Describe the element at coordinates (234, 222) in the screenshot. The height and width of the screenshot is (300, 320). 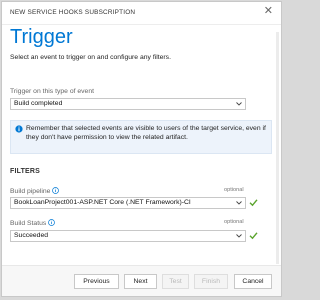
I see `build-status-optional: optional` at that location.